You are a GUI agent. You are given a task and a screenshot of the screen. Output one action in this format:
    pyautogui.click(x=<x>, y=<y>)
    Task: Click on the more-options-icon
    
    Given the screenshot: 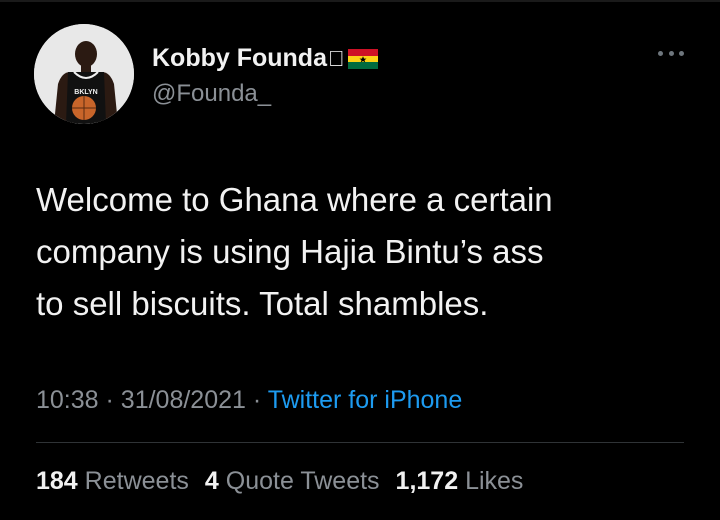 What is the action you would take?
    pyautogui.click(x=671, y=53)
    